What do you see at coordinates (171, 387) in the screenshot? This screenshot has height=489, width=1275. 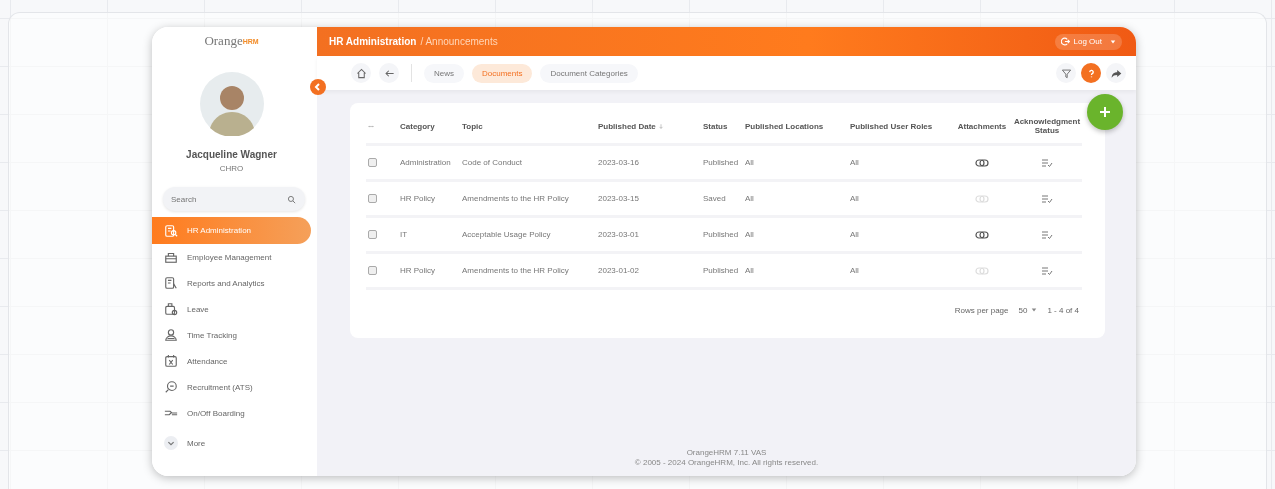 I see `chat-search-icon` at bounding box center [171, 387].